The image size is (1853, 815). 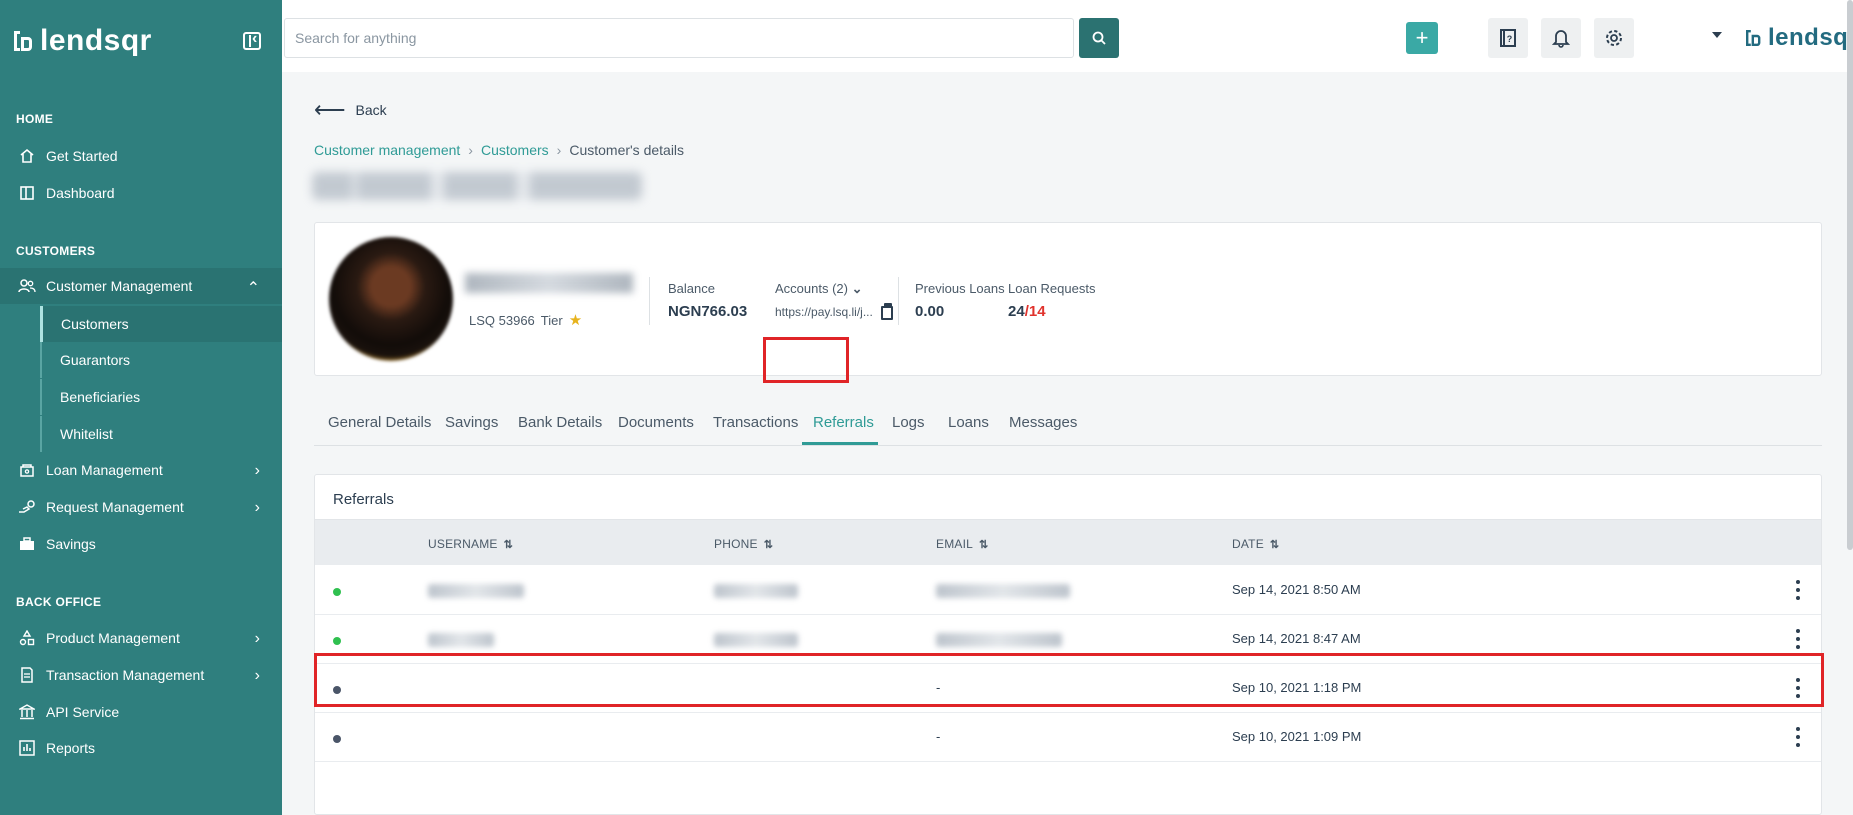 What do you see at coordinates (962, 544) in the screenshot?
I see `column-email: EMAIL ⇅` at bounding box center [962, 544].